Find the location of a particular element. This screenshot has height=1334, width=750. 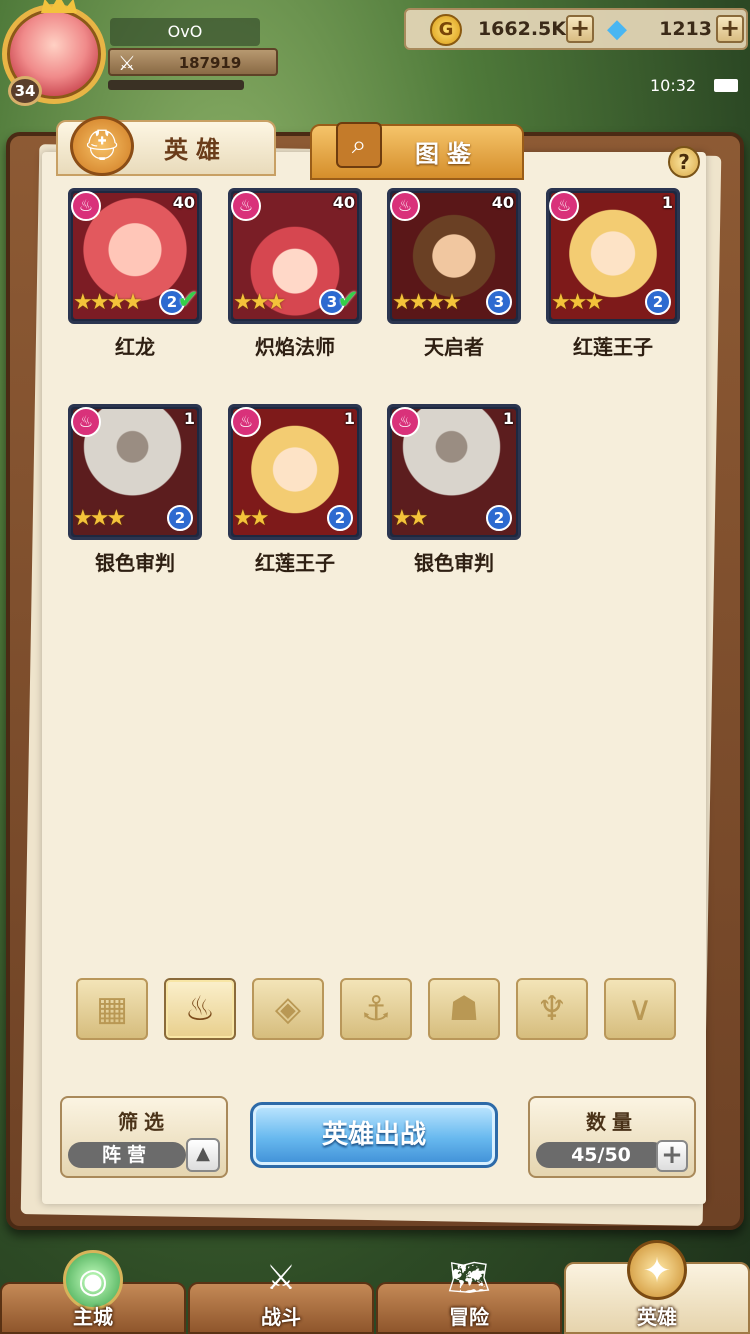

filter-select: 阵营 is located at coordinates (127, 1155).